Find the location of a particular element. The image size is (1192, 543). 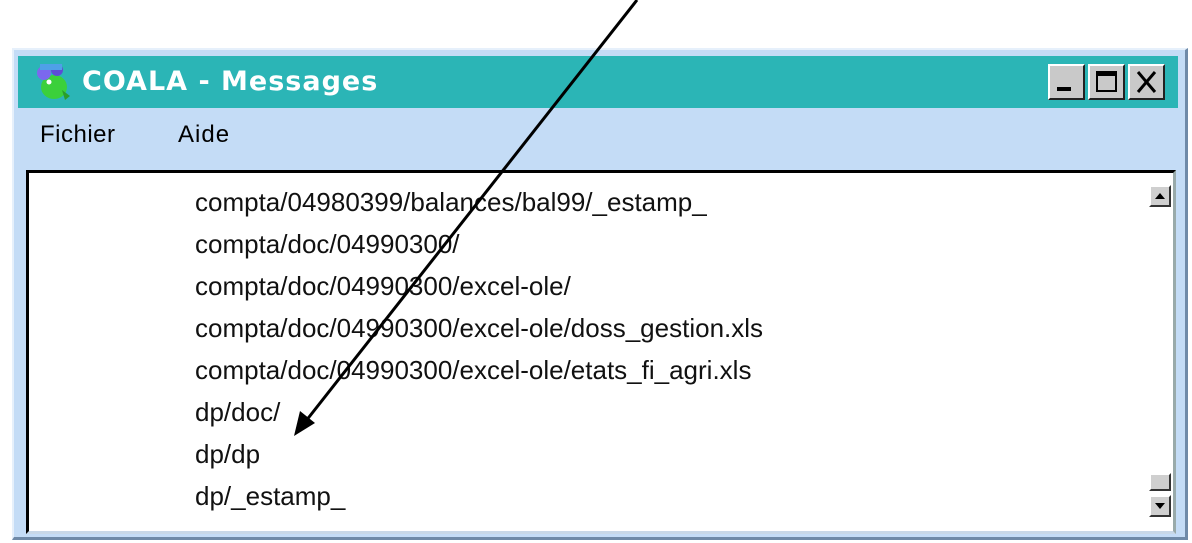

menu-aide: Aide is located at coordinates (204, 135).